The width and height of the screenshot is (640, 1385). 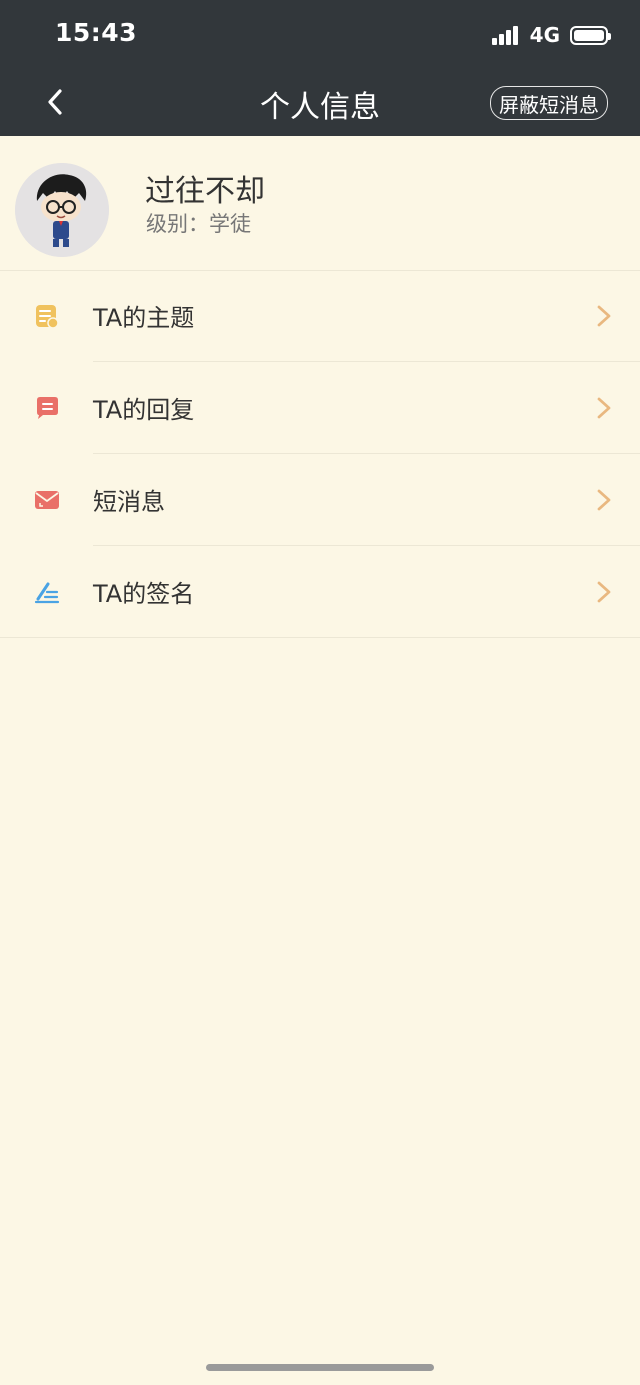 What do you see at coordinates (320, 316) in the screenshot?
I see `menu-item-topics: TA的主题` at bounding box center [320, 316].